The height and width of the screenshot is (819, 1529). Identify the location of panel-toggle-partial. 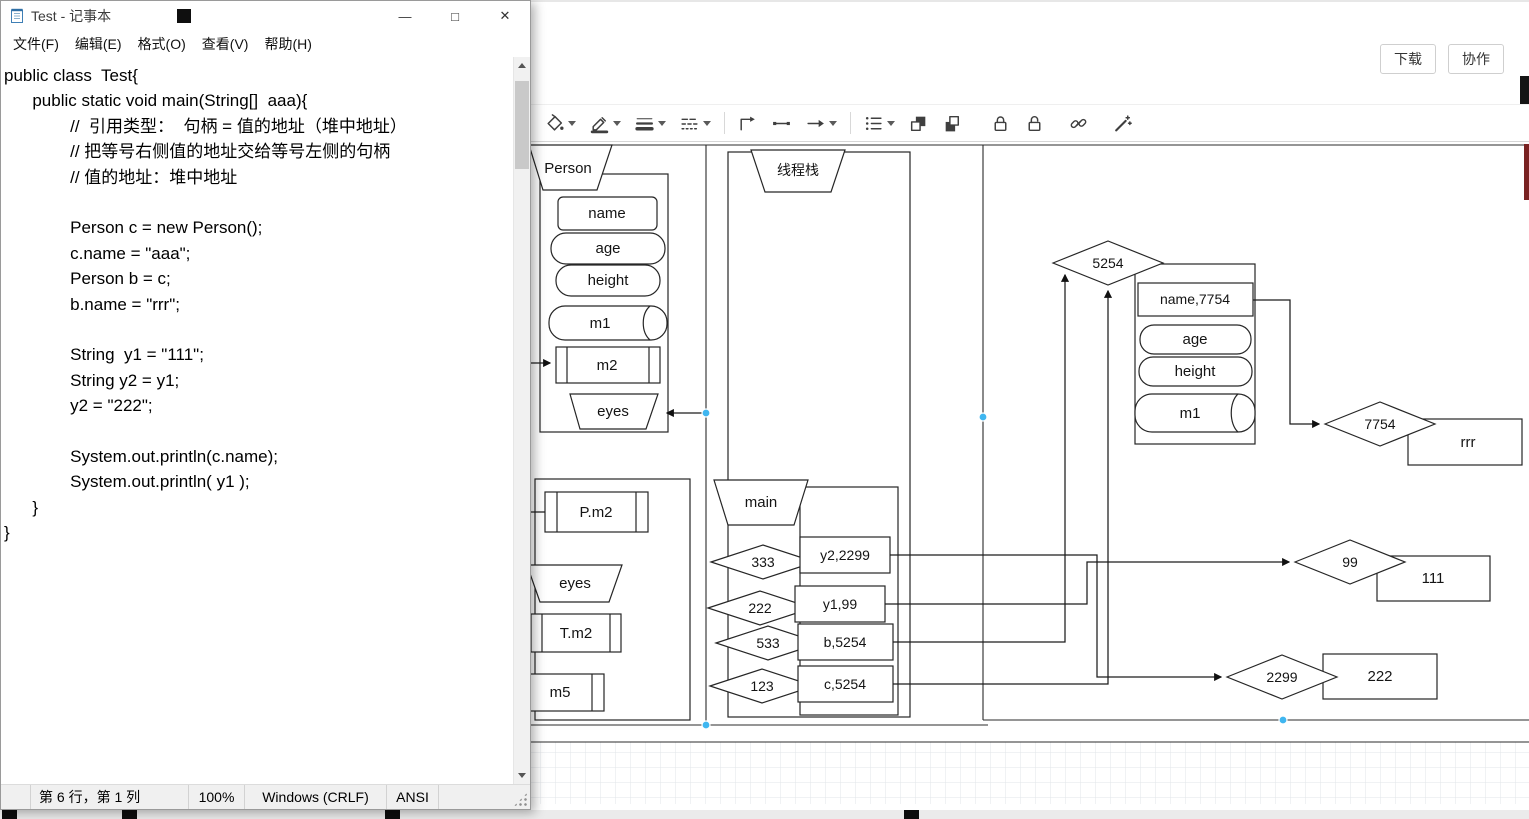
(1524, 90).